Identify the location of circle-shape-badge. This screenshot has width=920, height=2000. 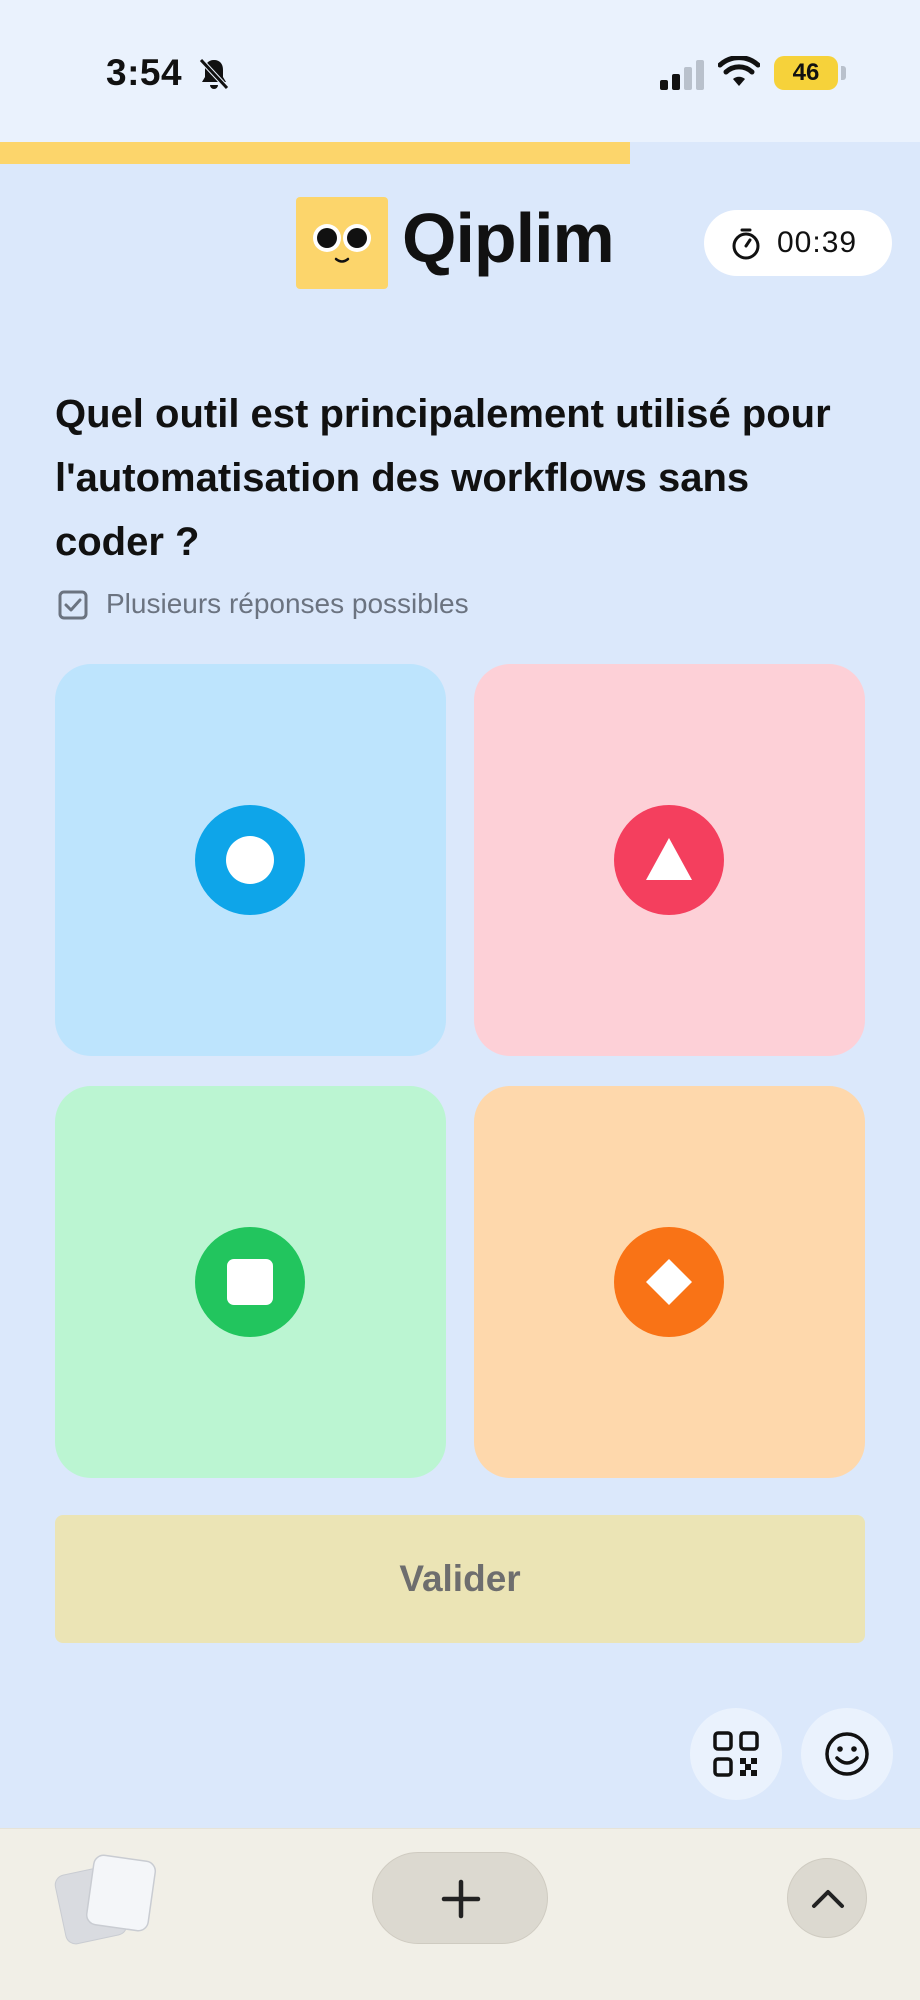
(250, 860).